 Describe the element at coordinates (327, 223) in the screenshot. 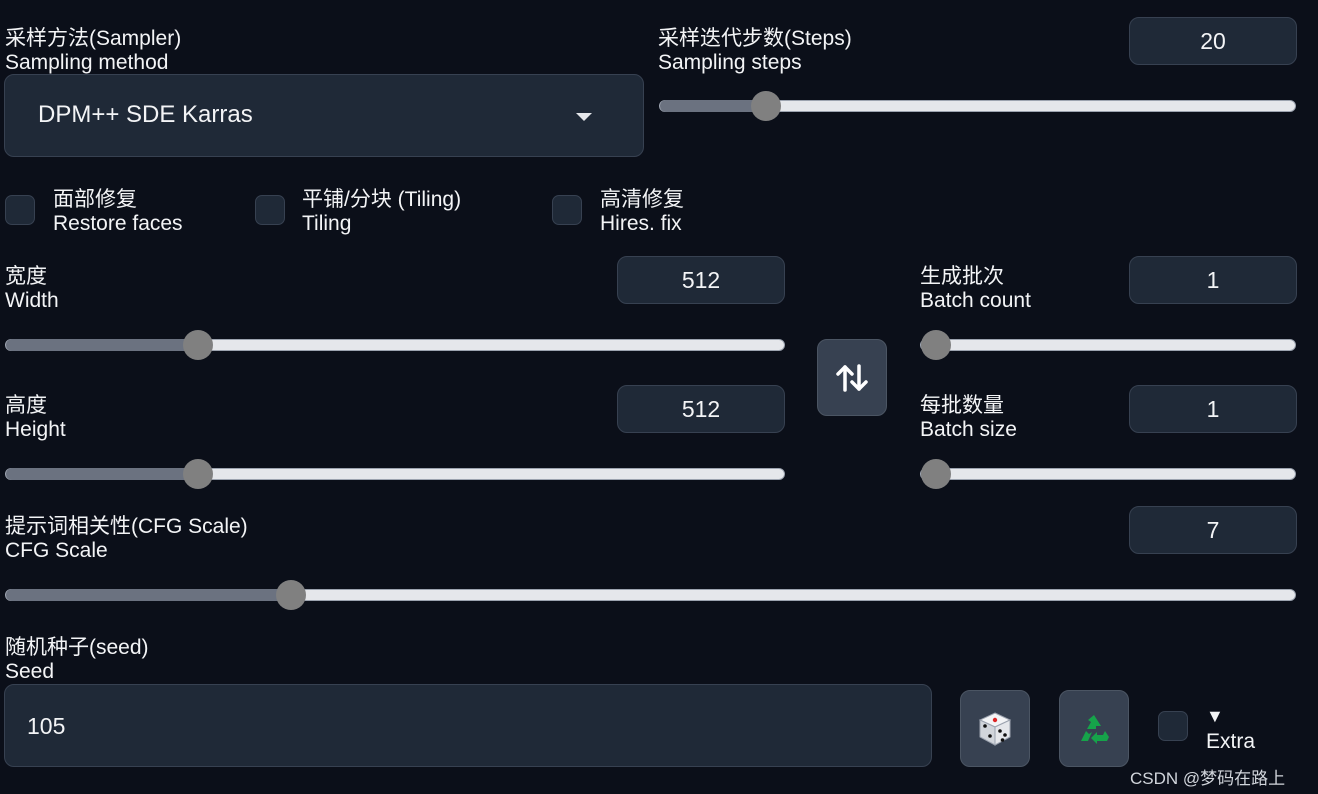

I see `tiling-label-en: Tiling` at that location.